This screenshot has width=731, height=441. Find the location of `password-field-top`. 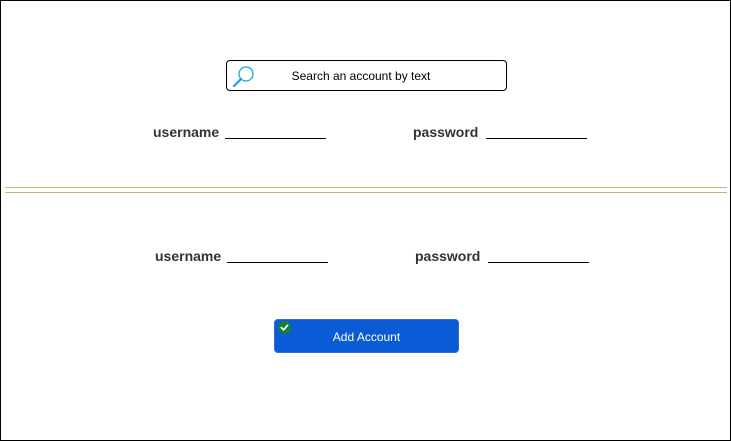

password-field-top is located at coordinates (536, 131).